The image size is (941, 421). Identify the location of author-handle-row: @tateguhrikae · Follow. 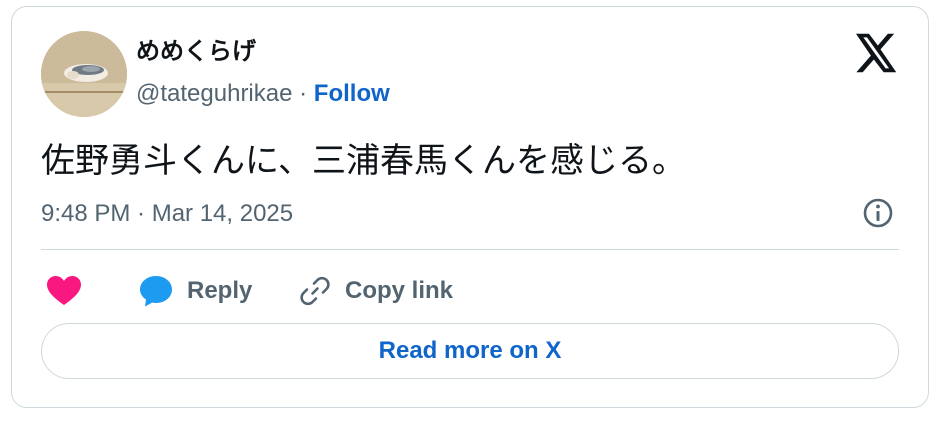
(263, 94).